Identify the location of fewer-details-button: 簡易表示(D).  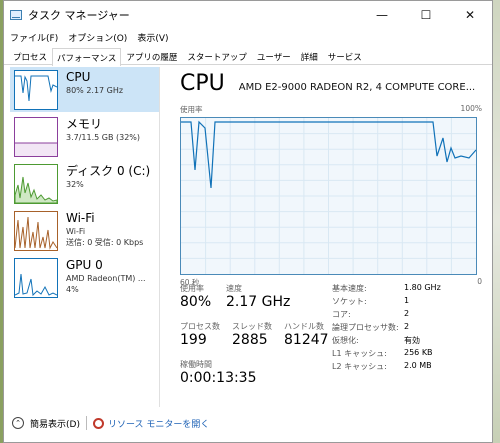
(55, 423).